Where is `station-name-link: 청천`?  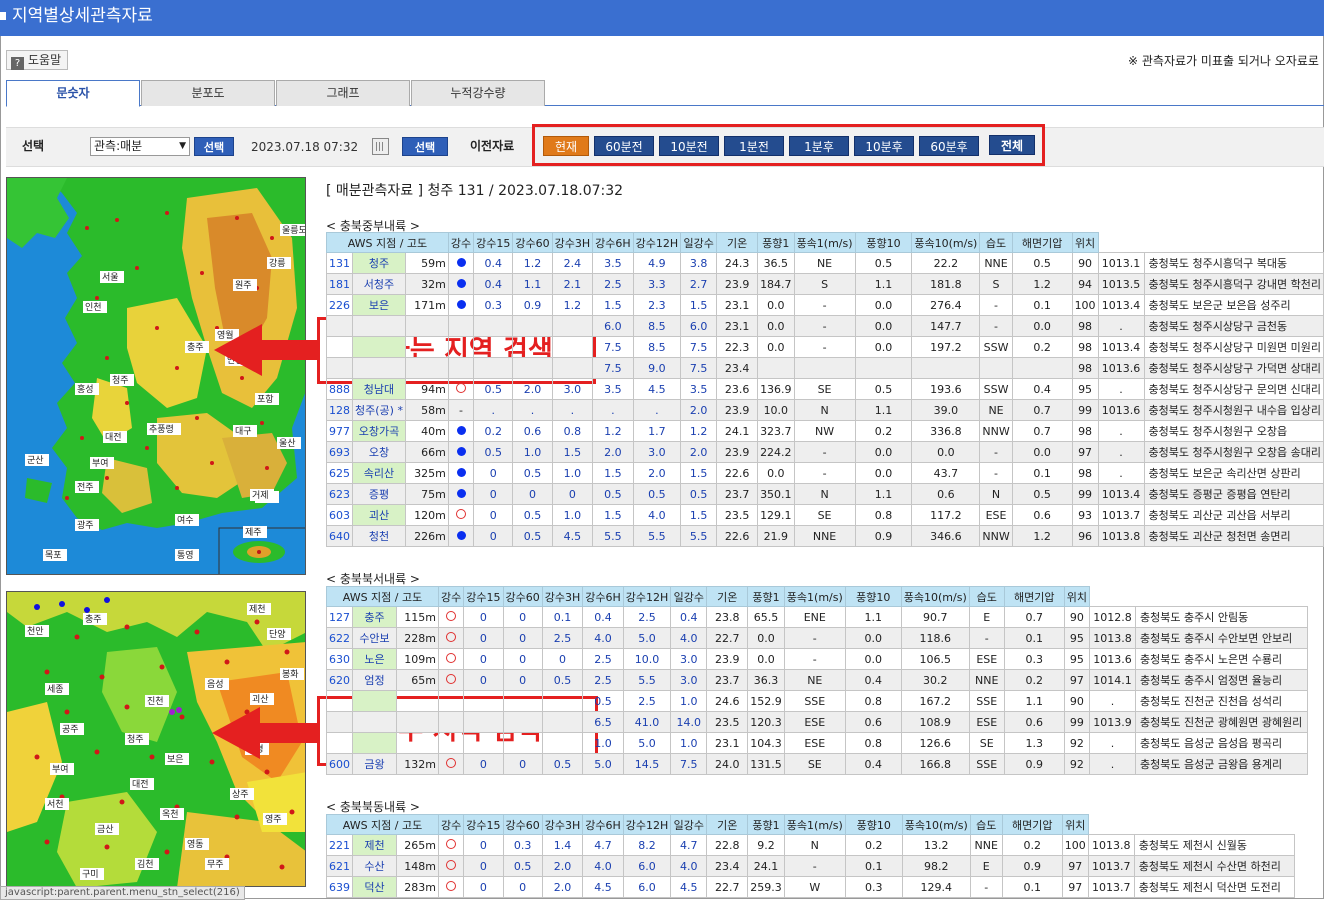 station-name-link: 청천 is located at coordinates (379, 536).